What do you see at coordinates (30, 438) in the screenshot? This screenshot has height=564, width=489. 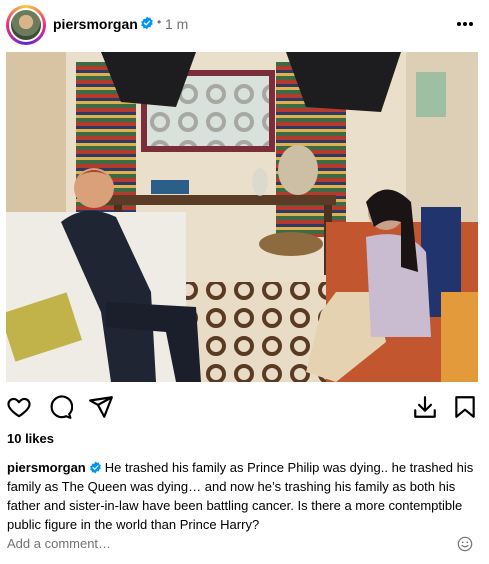 I see `likes-count: 10 likes` at bounding box center [30, 438].